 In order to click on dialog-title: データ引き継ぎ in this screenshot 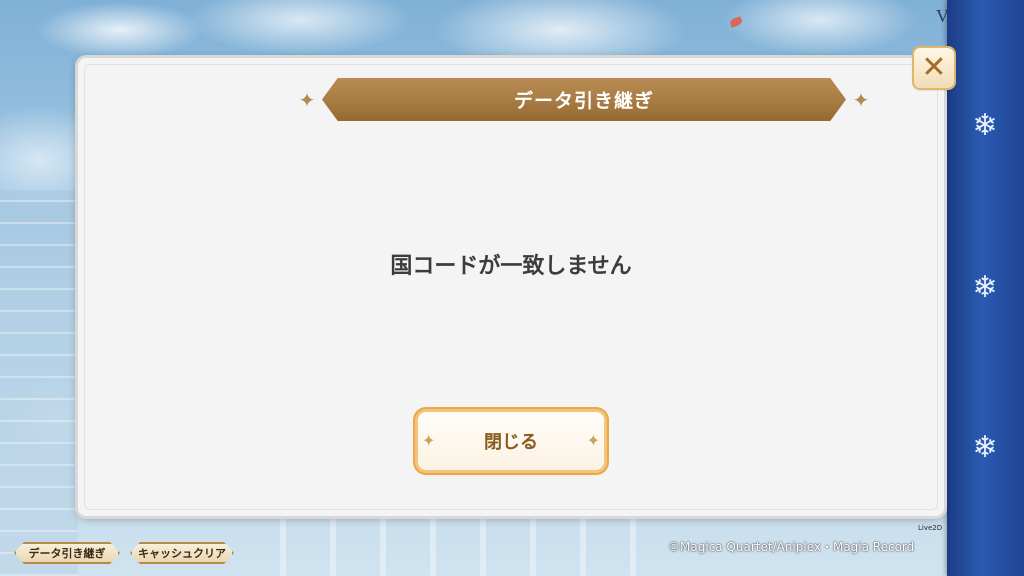, I will do `click(583, 101)`.